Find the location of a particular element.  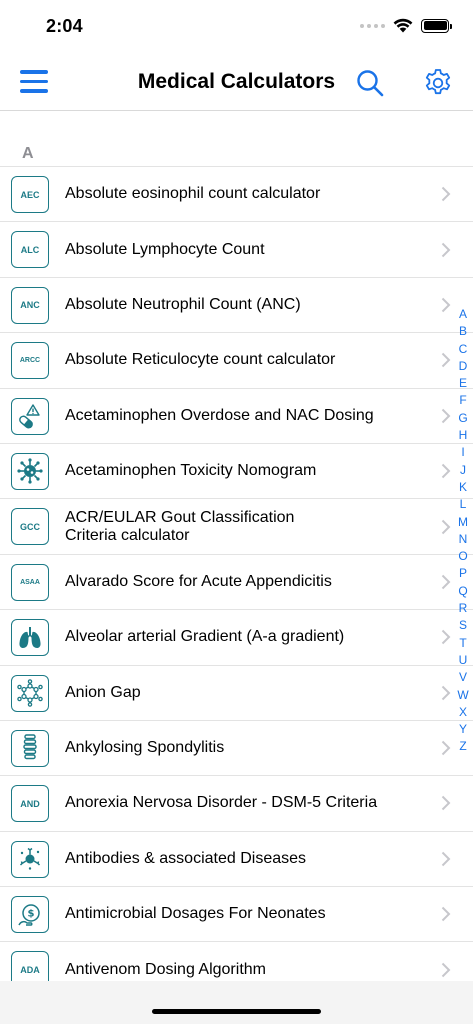

index-letter-j: J is located at coordinates (463, 470).